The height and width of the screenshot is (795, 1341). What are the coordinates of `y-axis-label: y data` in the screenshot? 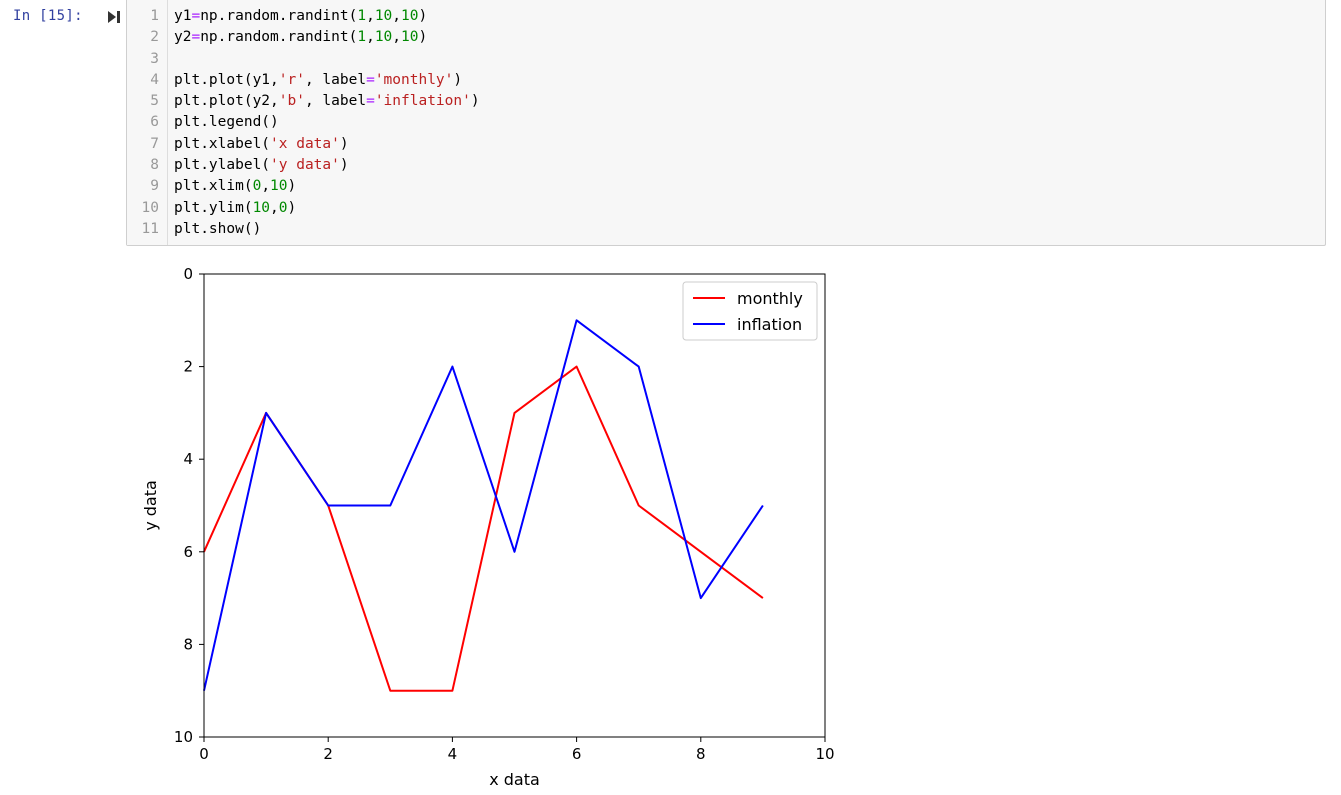 It's located at (150, 505).